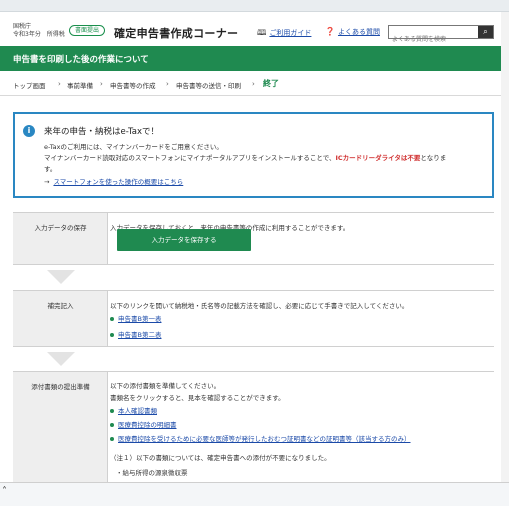  Describe the element at coordinates (433, 39) in the screenshot. I see `search-input` at that location.